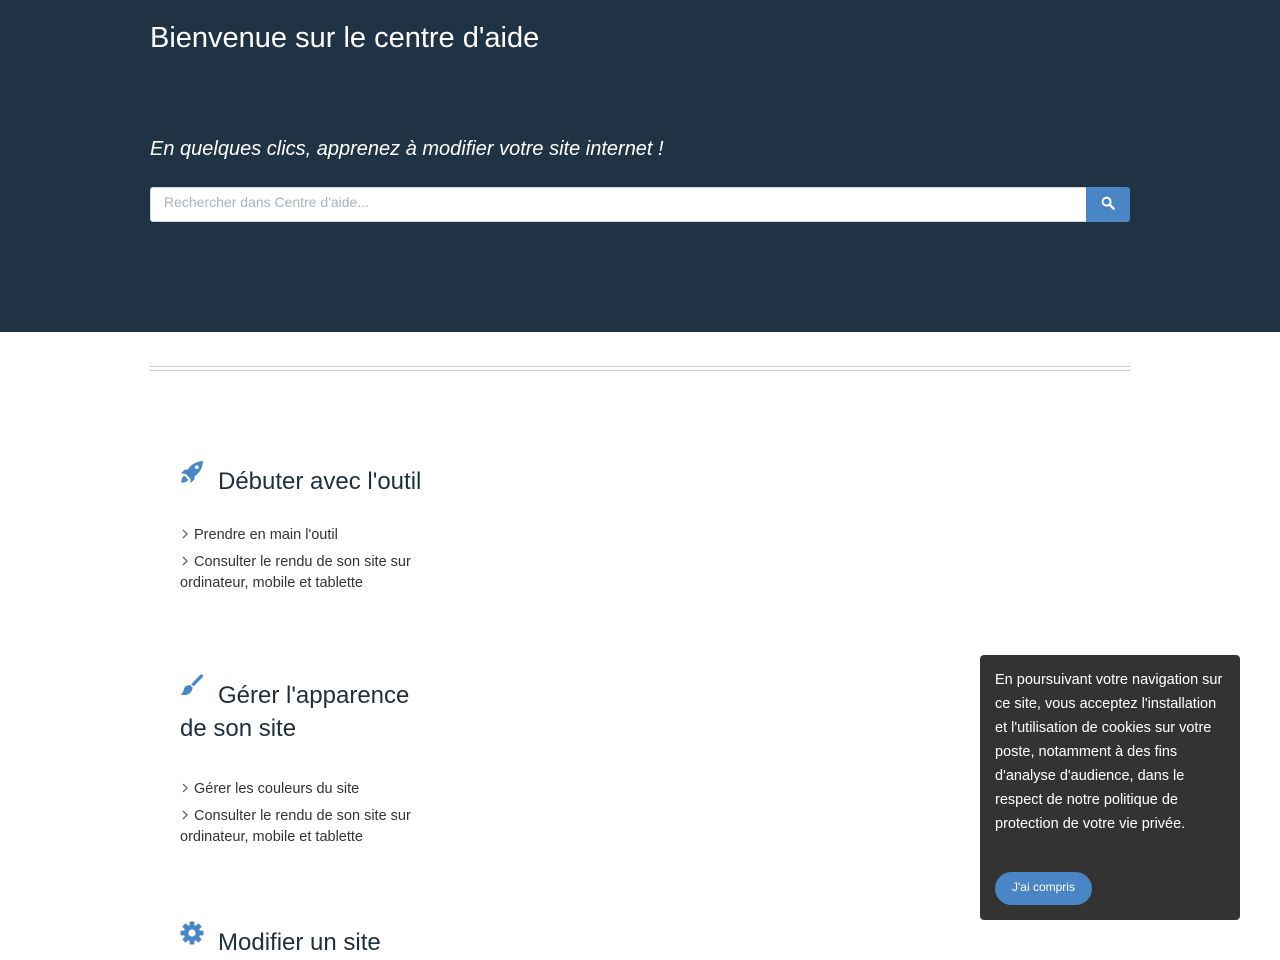  Describe the element at coordinates (192, 472) in the screenshot. I see `rocket-icon` at that location.